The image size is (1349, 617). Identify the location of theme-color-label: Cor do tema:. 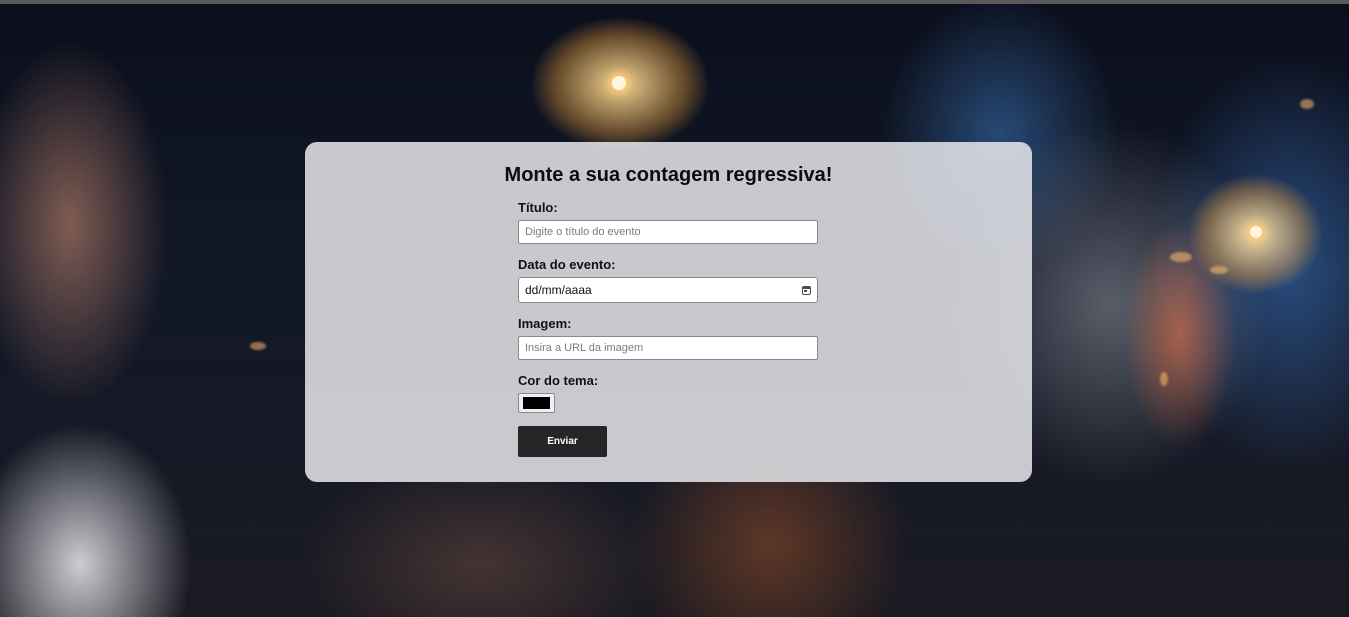
(558, 380).